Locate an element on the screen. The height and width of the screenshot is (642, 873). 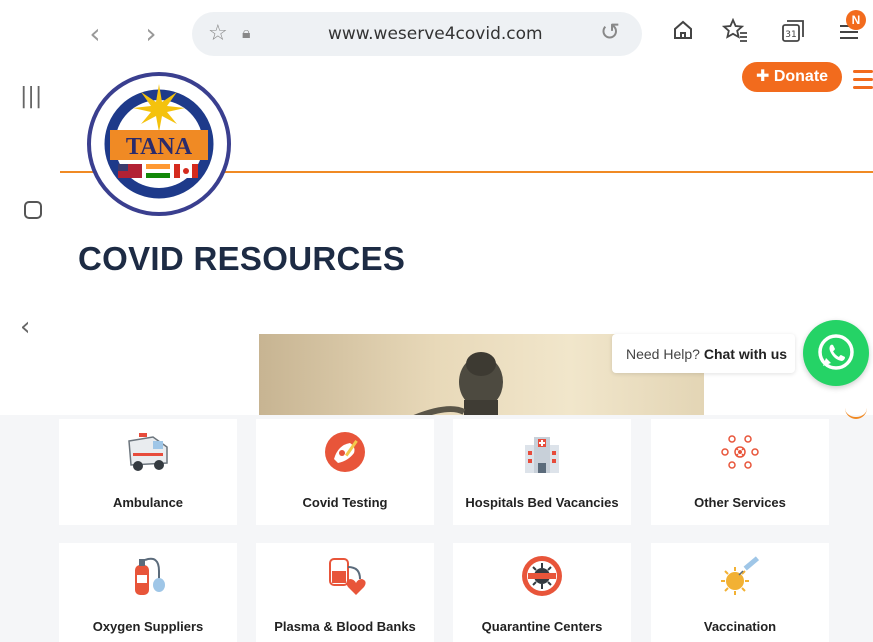
home-square-icon is located at coordinates (33, 210).